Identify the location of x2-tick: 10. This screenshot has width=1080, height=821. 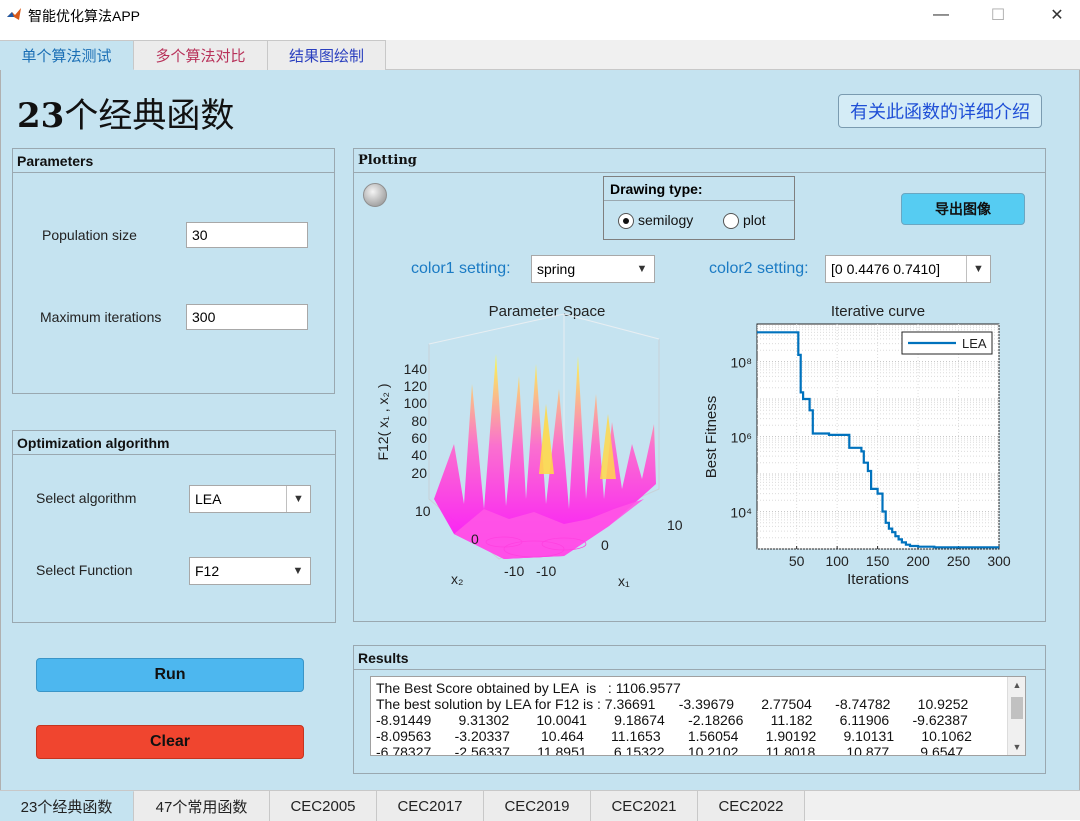
(423, 511).